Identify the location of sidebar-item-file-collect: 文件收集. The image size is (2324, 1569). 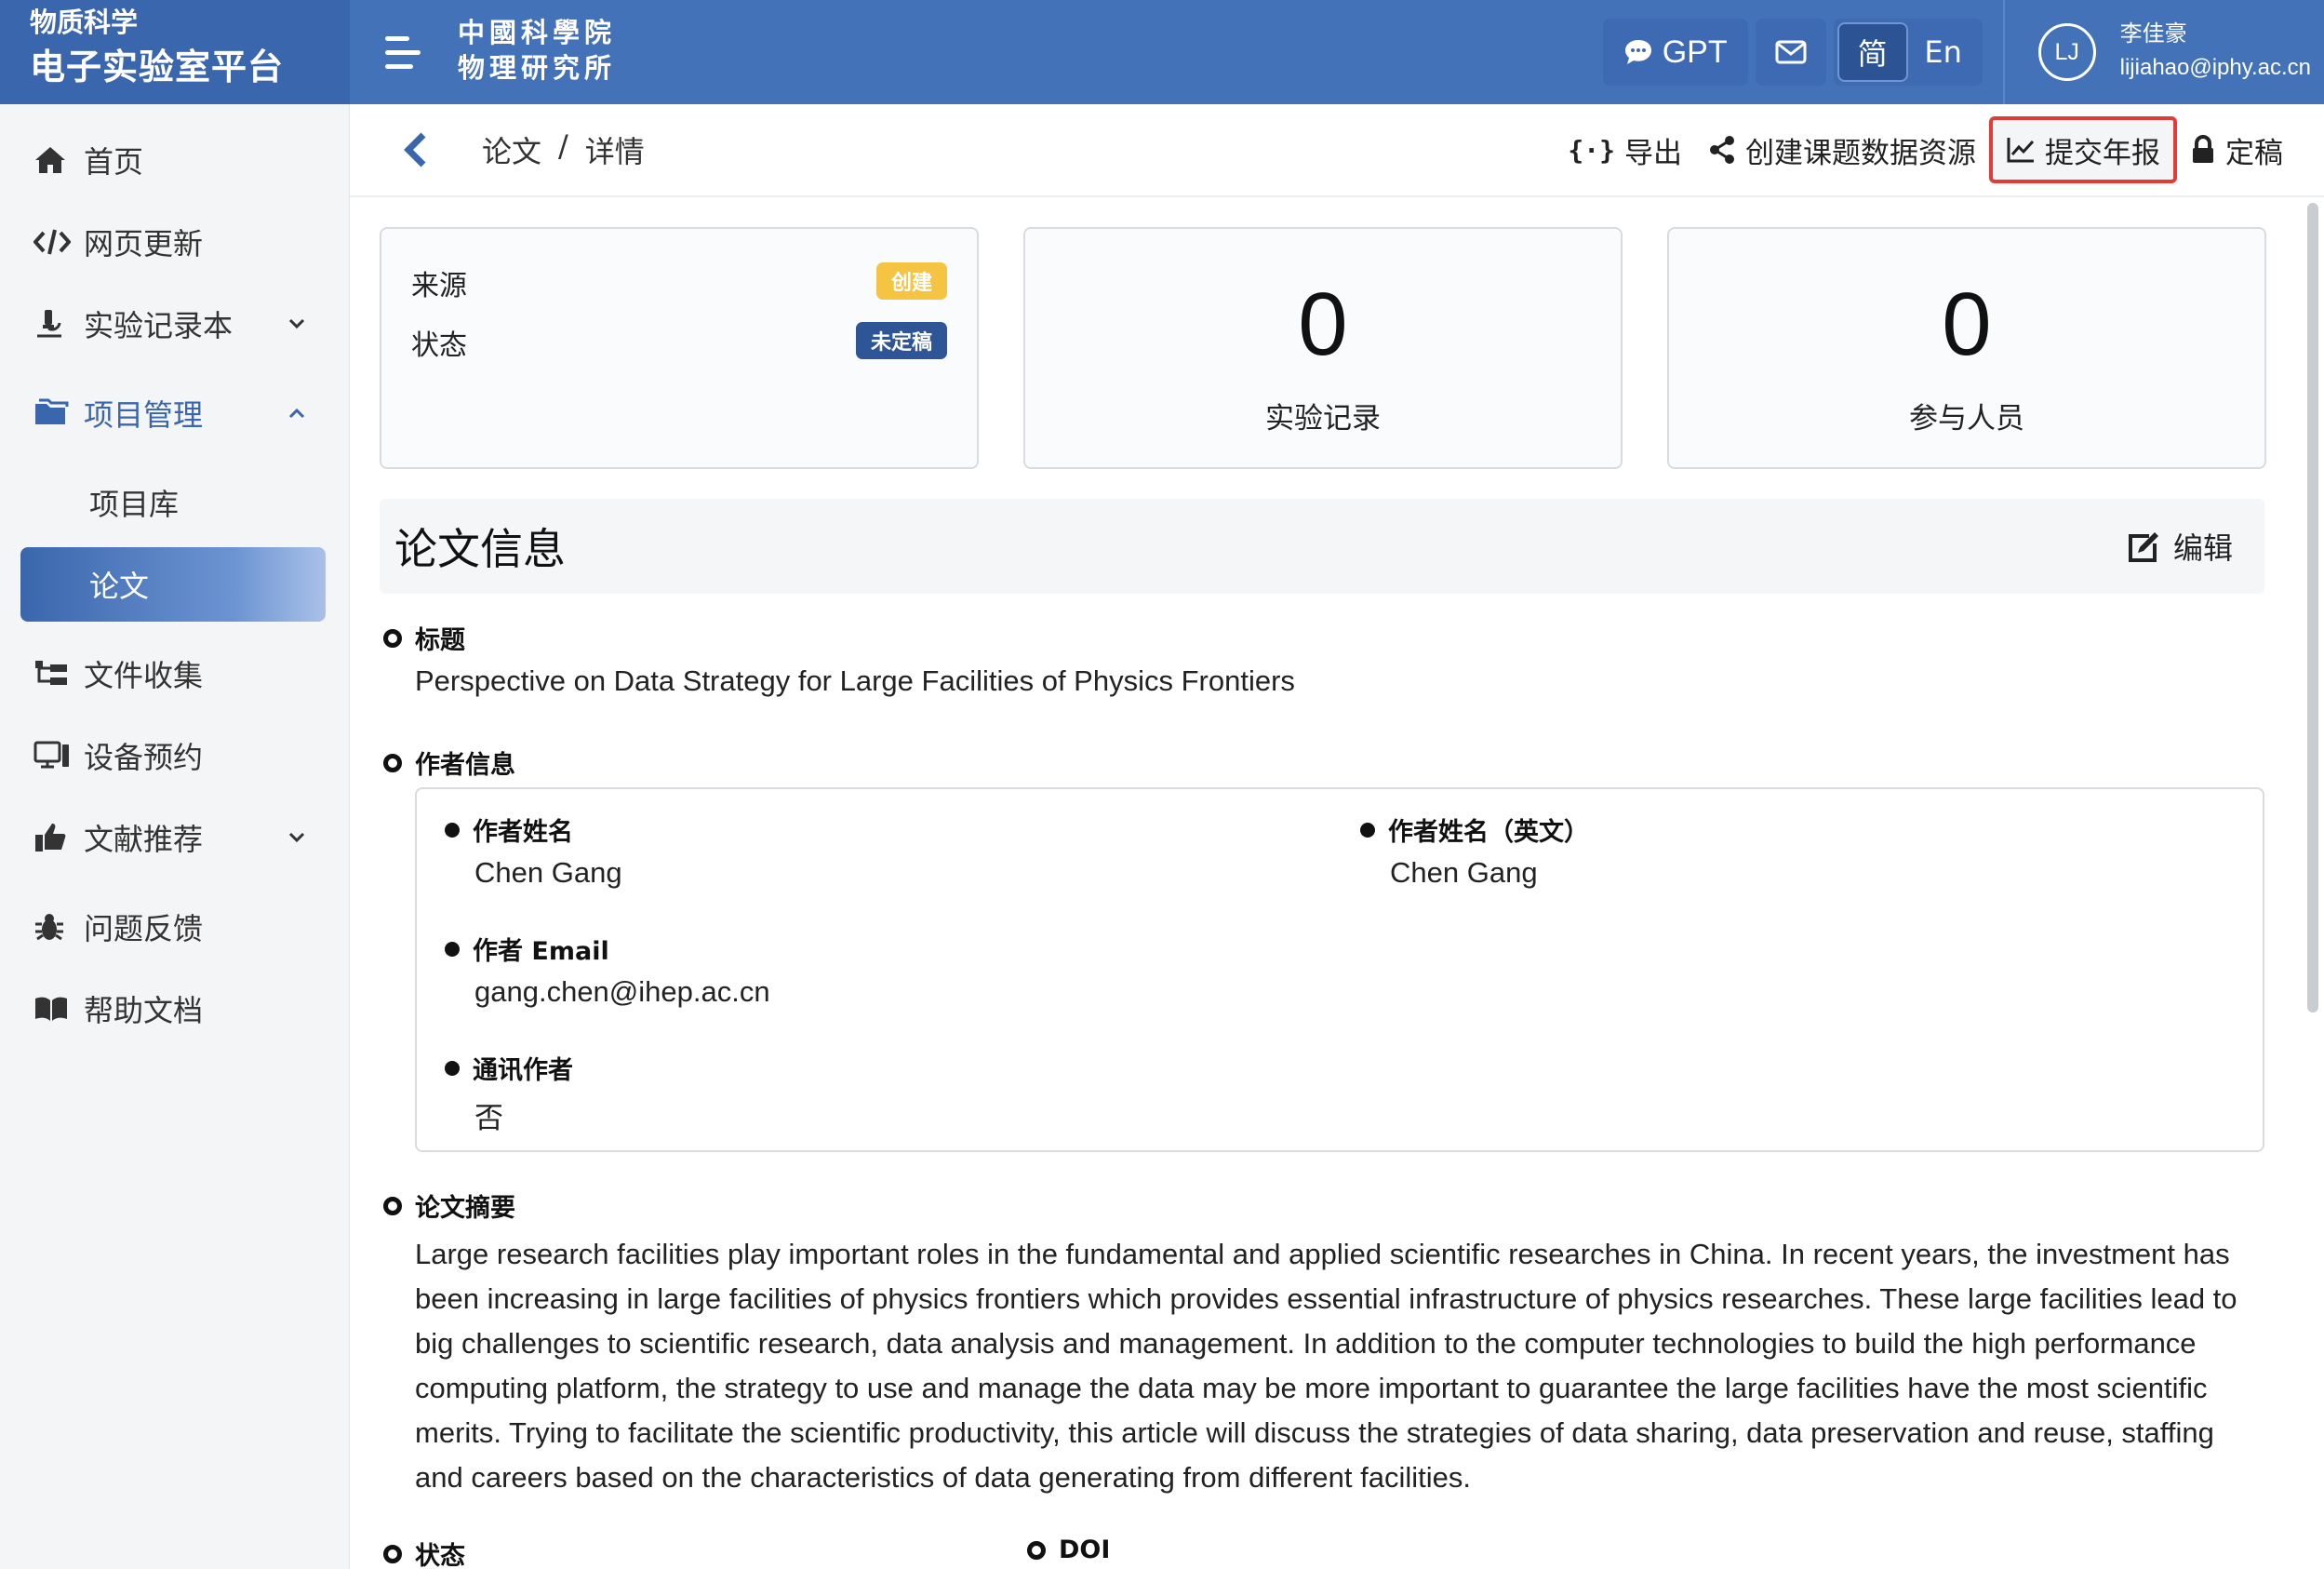
(173, 674).